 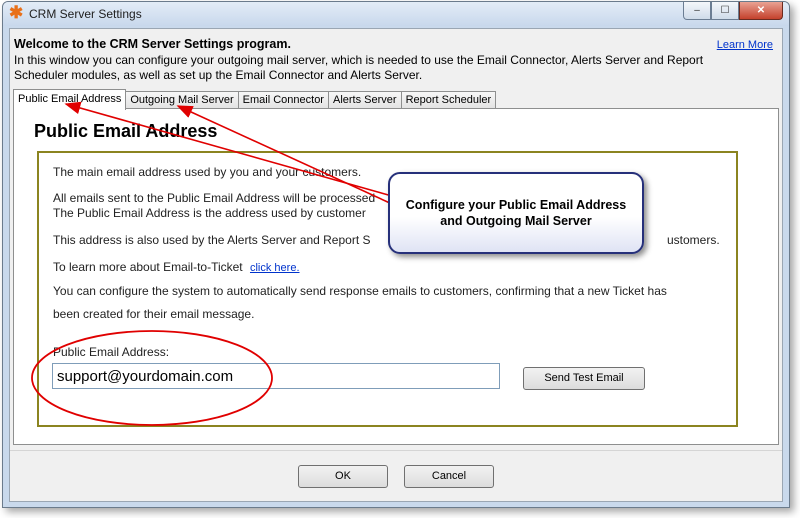 I want to click on click-here-link: click here., so click(x=275, y=268).